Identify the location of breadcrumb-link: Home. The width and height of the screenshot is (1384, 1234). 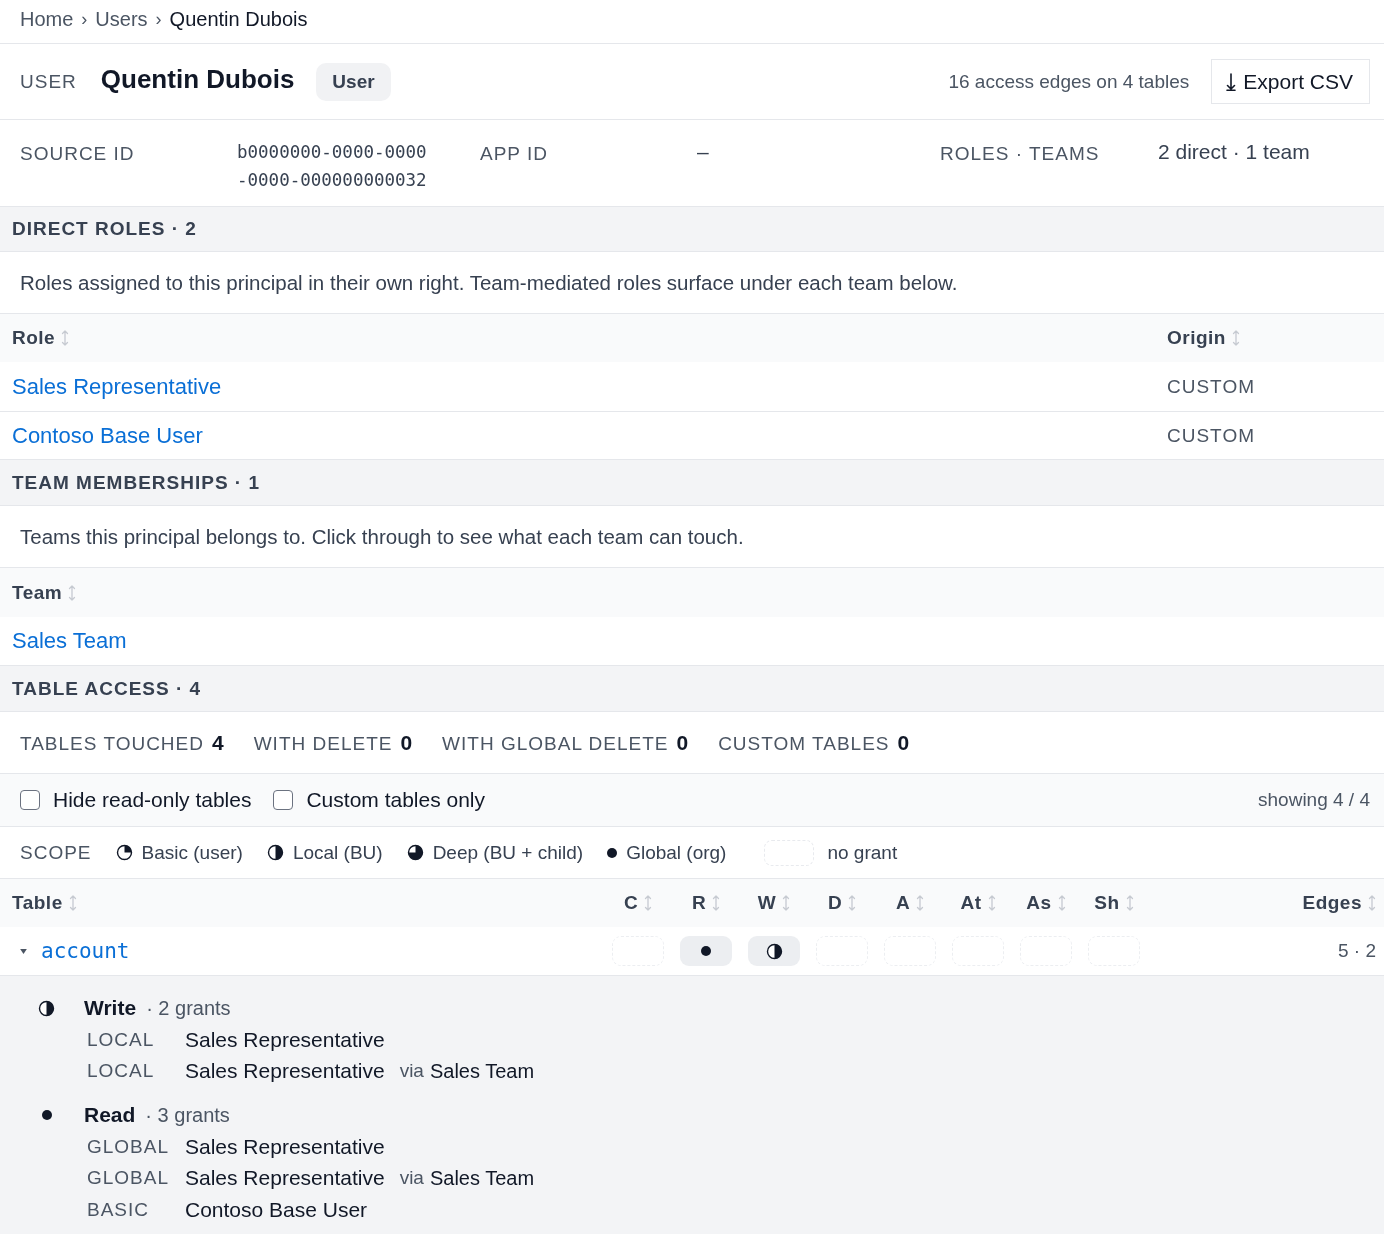
(47, 19).